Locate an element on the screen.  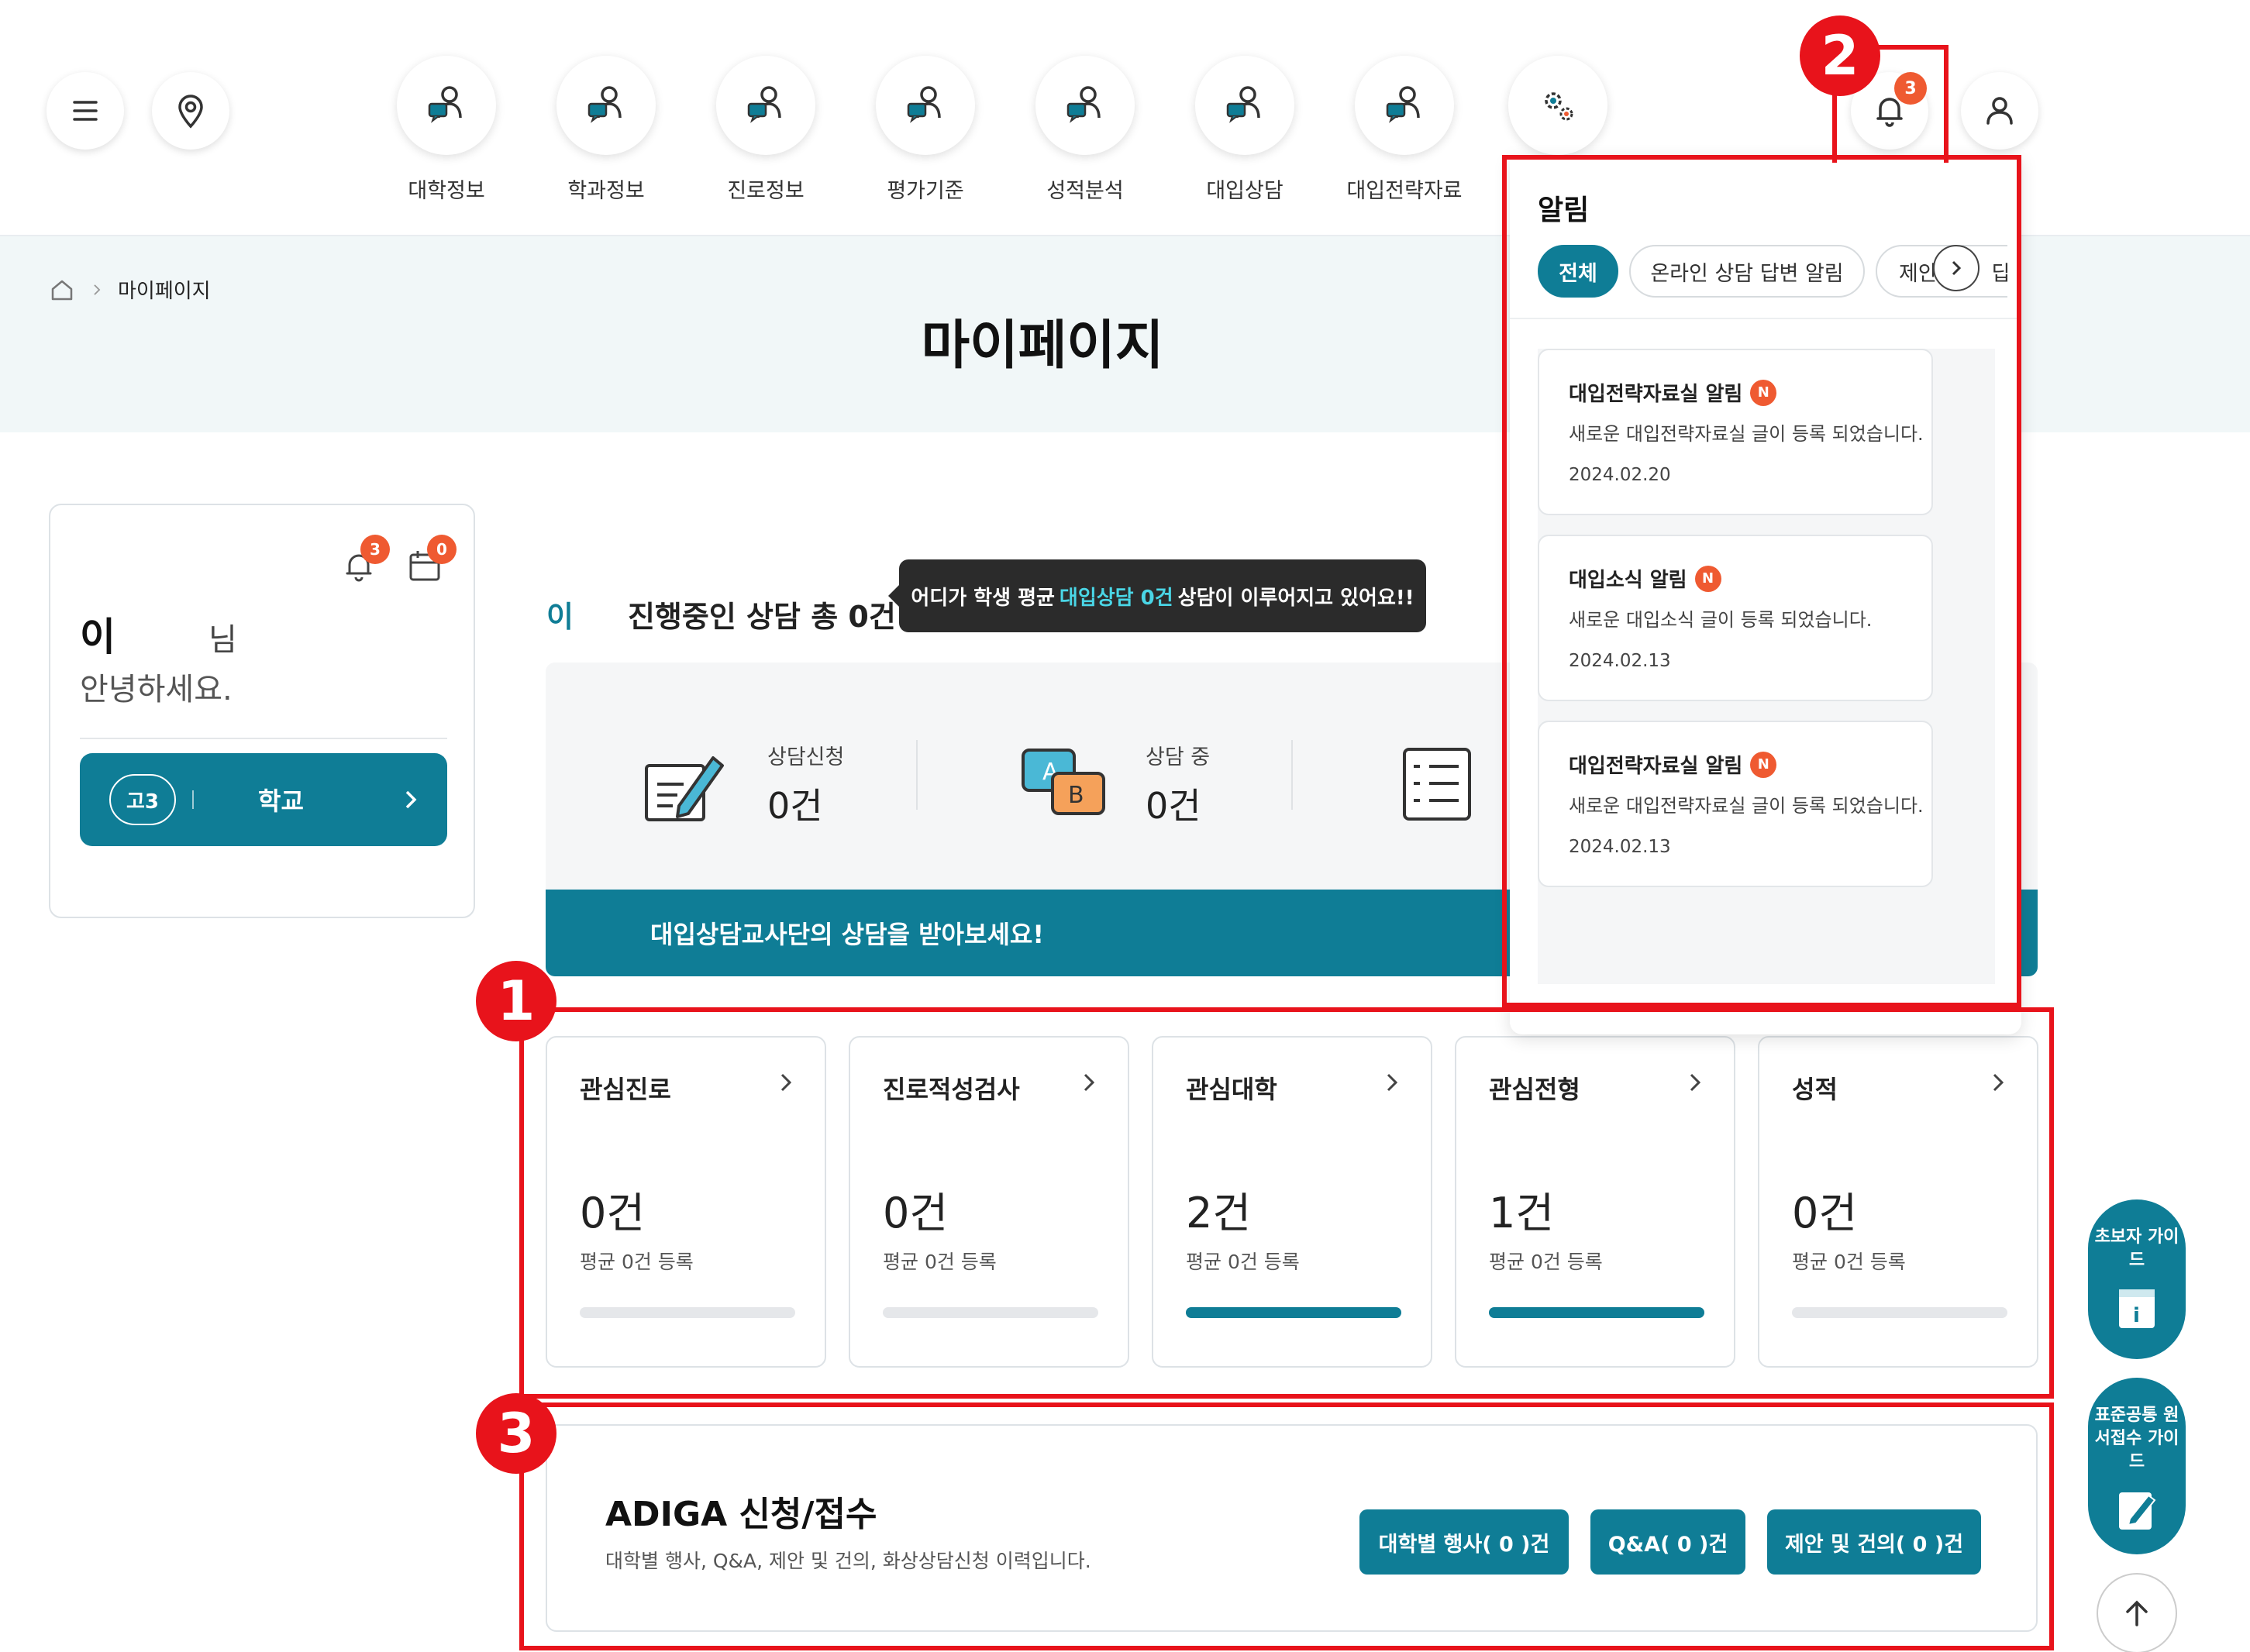
school-separator is located at coordinates (193, 799).